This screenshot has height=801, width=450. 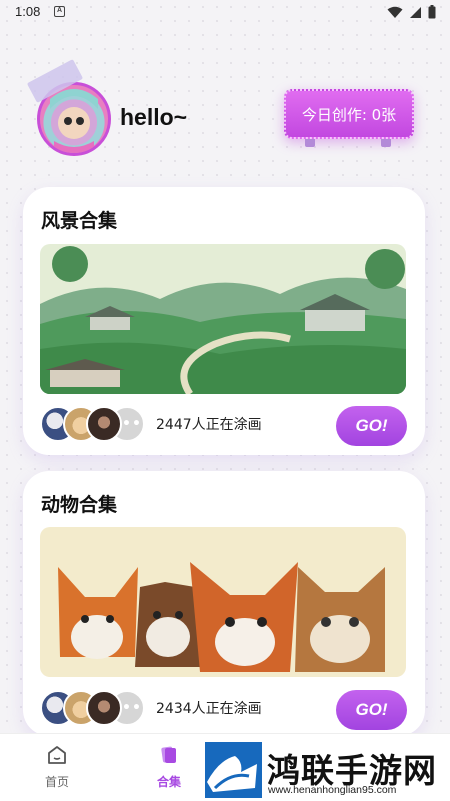 I want to click on nav-label-collections: 合集, so click(x=168, y=782).